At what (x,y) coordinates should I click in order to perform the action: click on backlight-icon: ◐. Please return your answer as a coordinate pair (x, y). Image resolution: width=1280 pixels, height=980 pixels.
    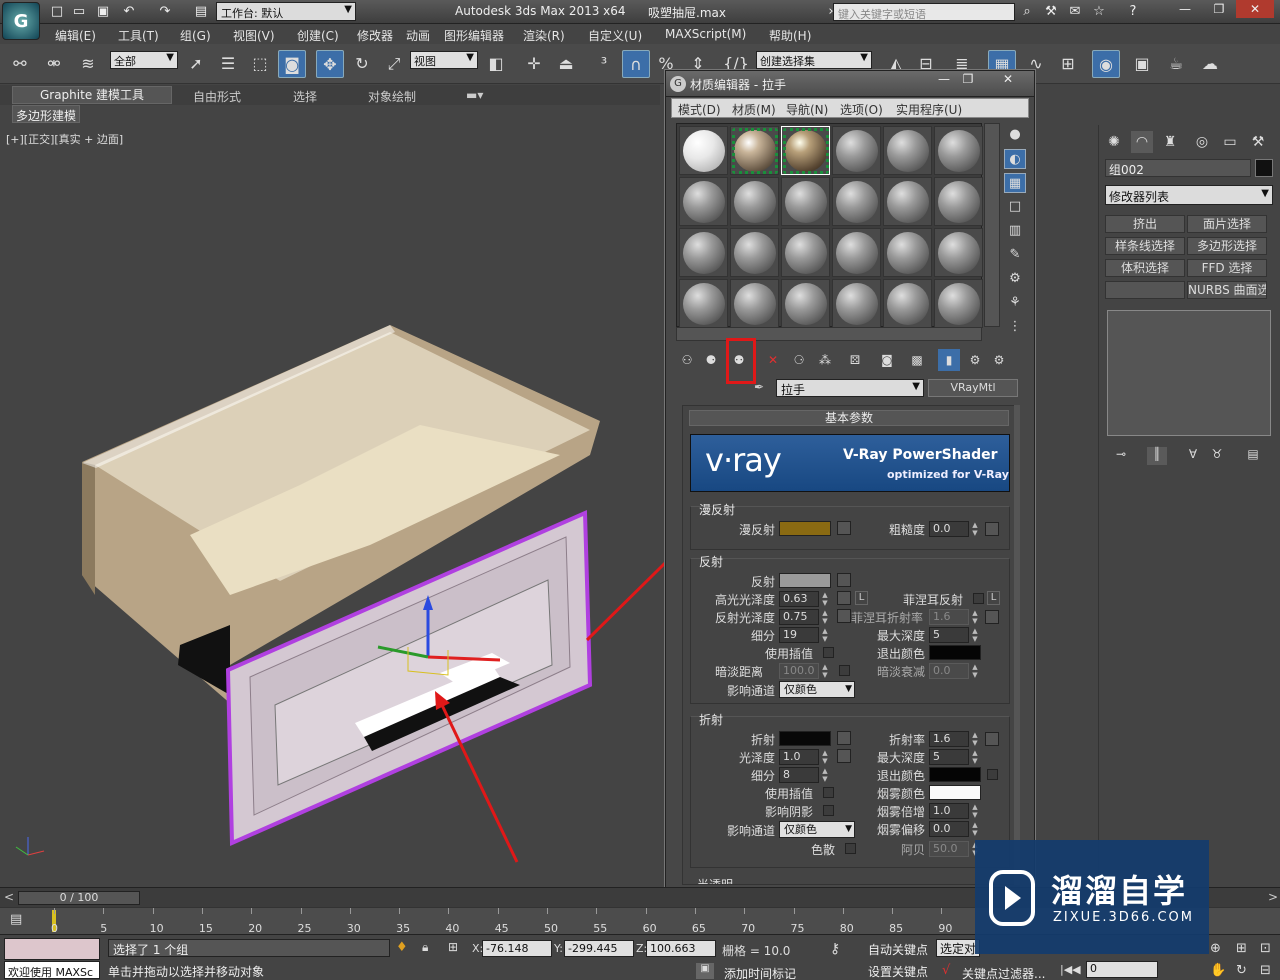
    Looking at the image, I should click on (1015, 159).